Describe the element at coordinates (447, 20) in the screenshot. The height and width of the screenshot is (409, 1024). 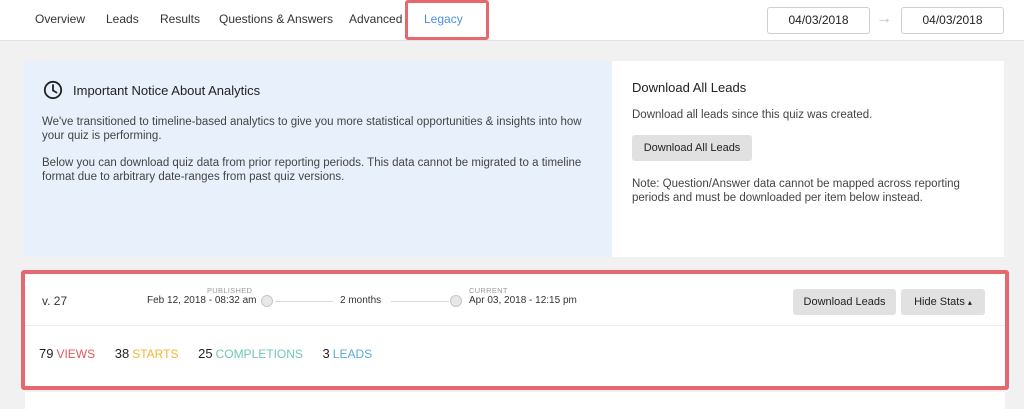
I see `legacy-tab-highlight` at that location.